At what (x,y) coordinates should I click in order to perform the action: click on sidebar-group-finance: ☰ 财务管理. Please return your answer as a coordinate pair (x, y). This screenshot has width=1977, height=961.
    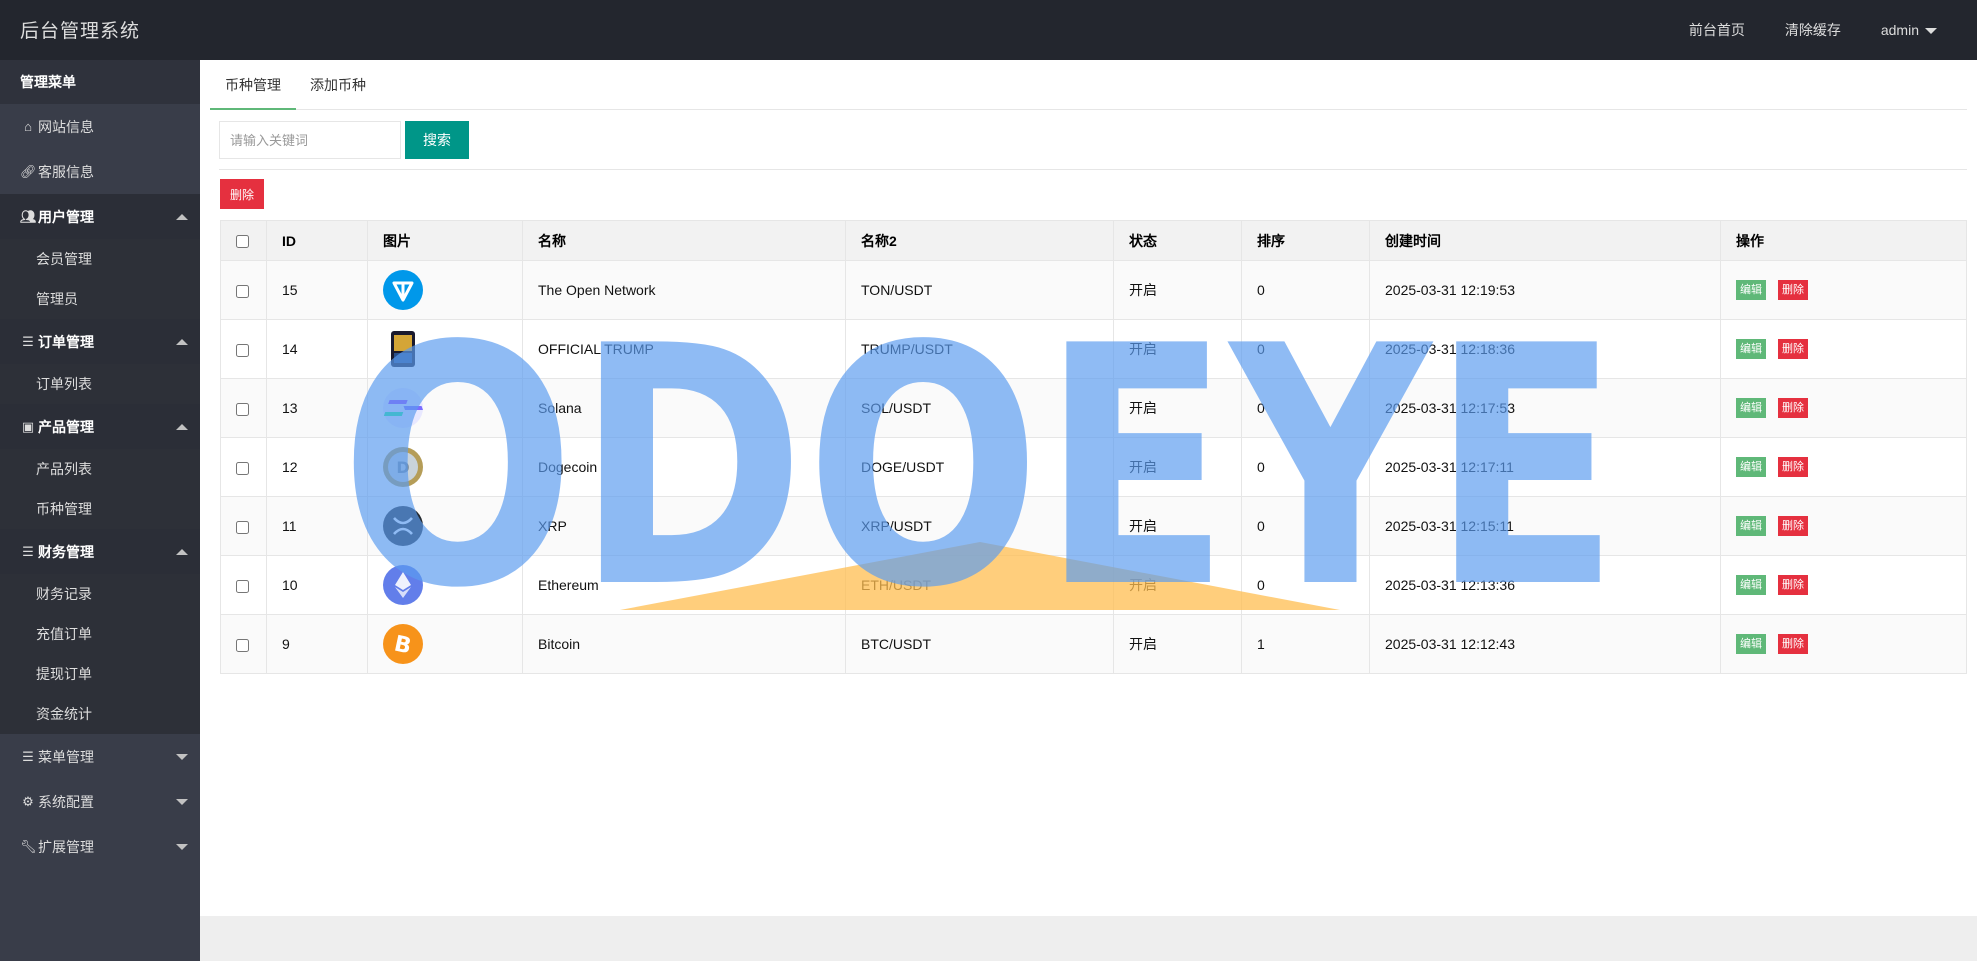
    Looking at the image, I should click on (100, 551).